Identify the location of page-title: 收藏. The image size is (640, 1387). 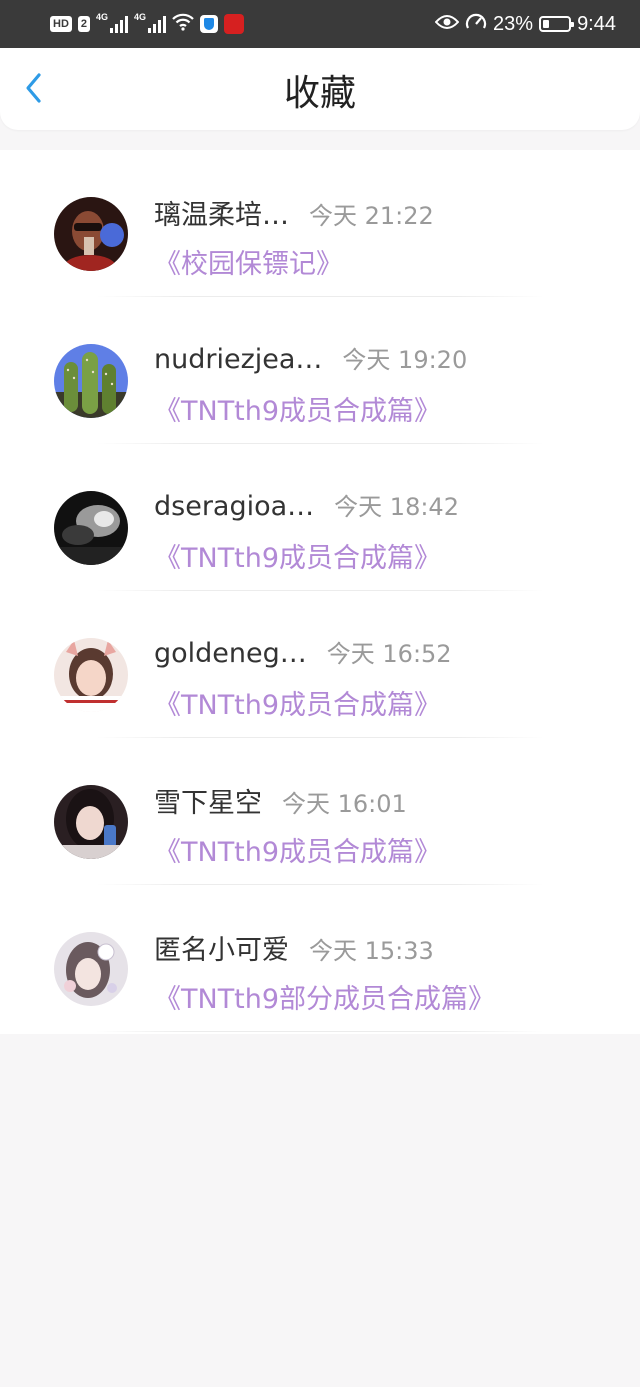
(319, 93).